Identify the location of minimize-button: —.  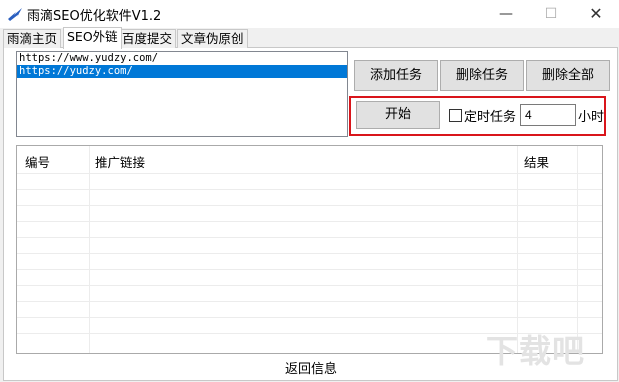
(506, 14).